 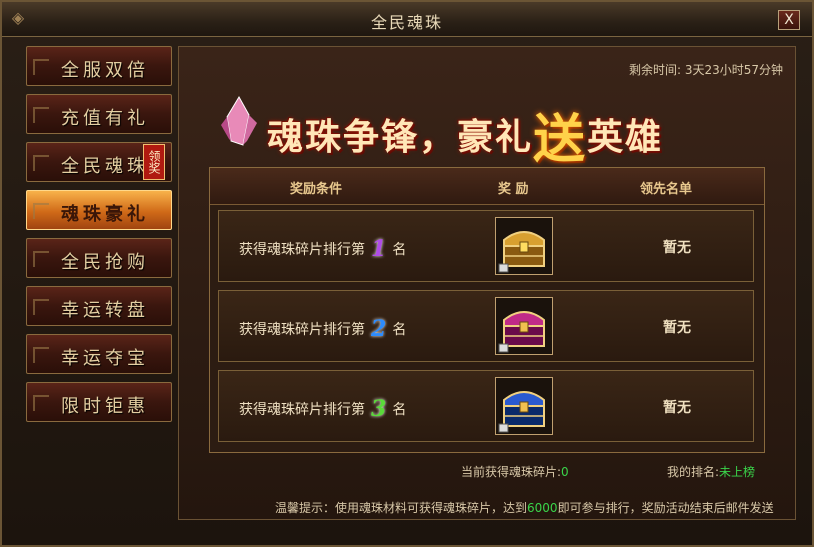 I want to click on purple-chest-icon, so click(x=524, y=326).